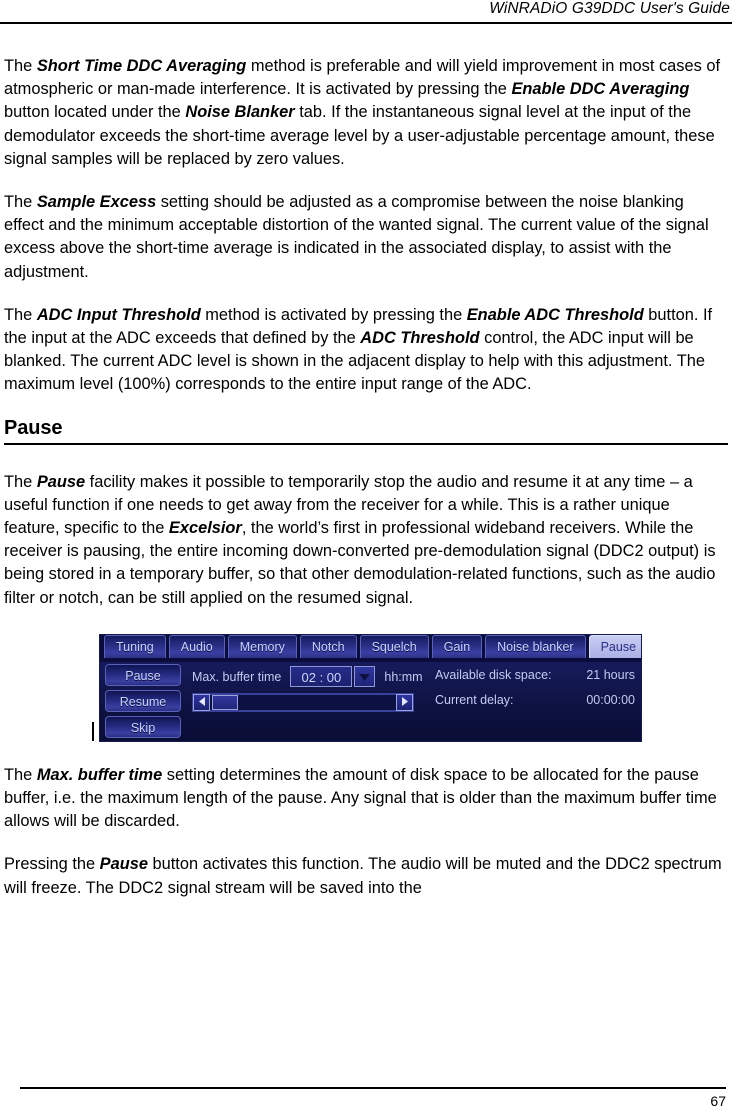  Describe the element at coordinates (474, 699) in the screenshot. I see `current-delay-label: Current delay:` at that location.